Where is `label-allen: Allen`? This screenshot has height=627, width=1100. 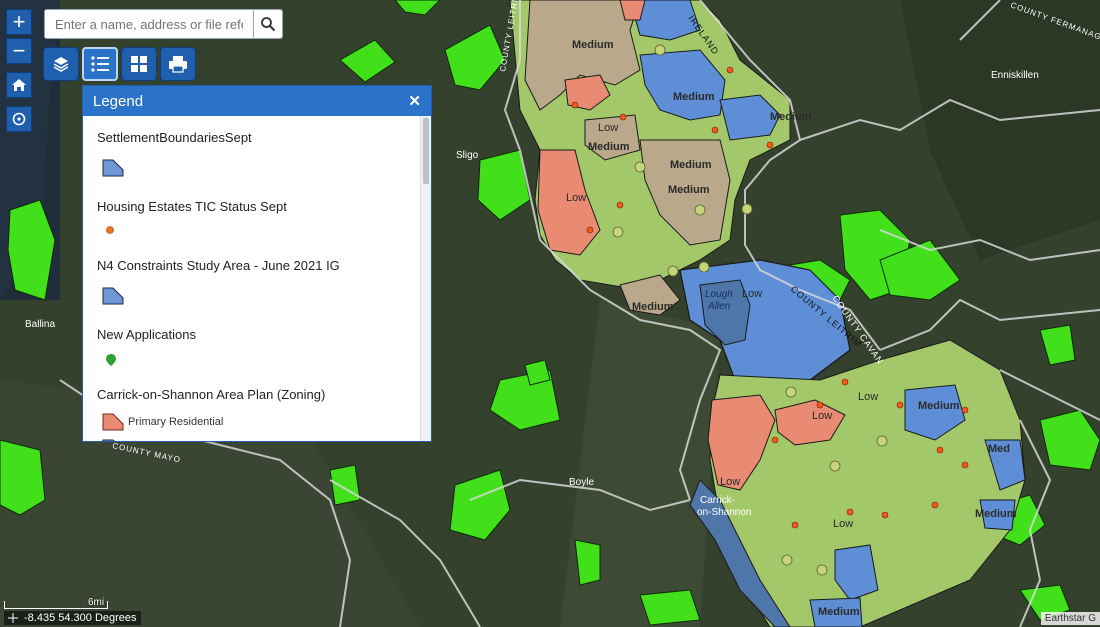 label-allen: Allen is located at coordinates (719, 306).